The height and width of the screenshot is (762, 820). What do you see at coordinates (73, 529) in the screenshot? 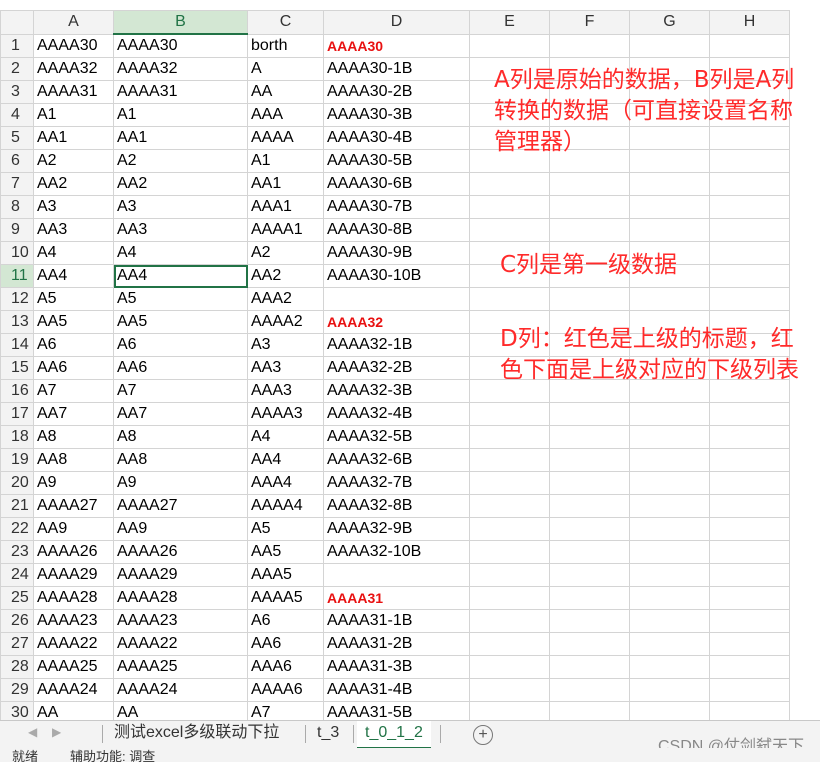
I see `cell-a: AA9` at bounding box center [73, 529].